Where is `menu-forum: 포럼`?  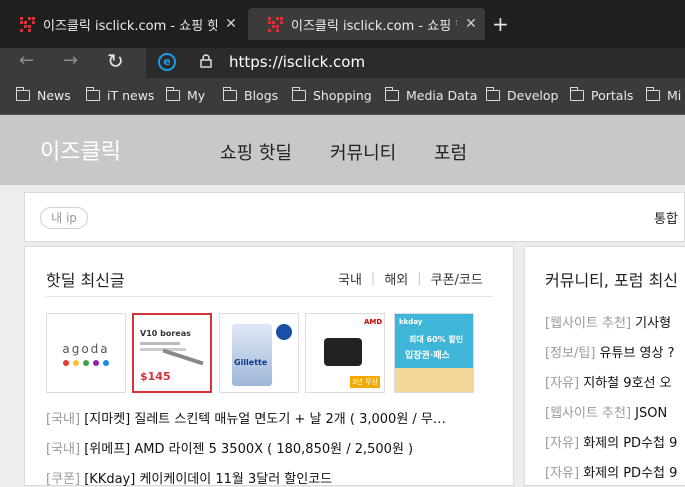 menu-forum: 포럼 is located at coordinates (450, 152).